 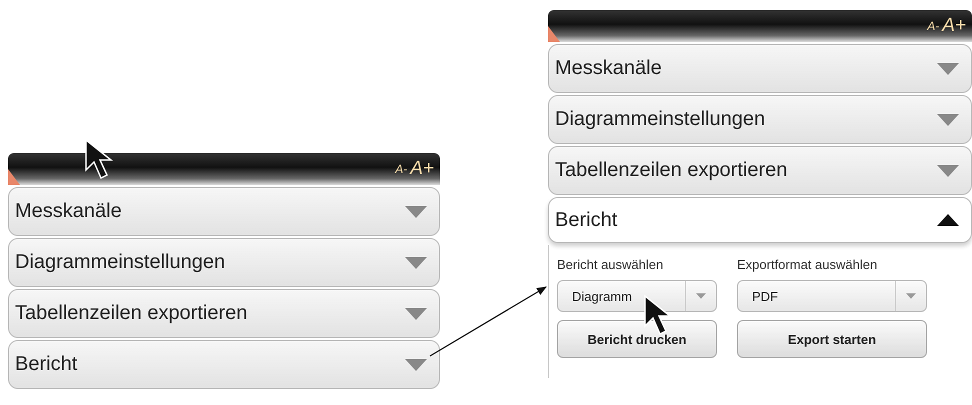 I want to click on action-button: Export starten, so click(x=832, y=339).